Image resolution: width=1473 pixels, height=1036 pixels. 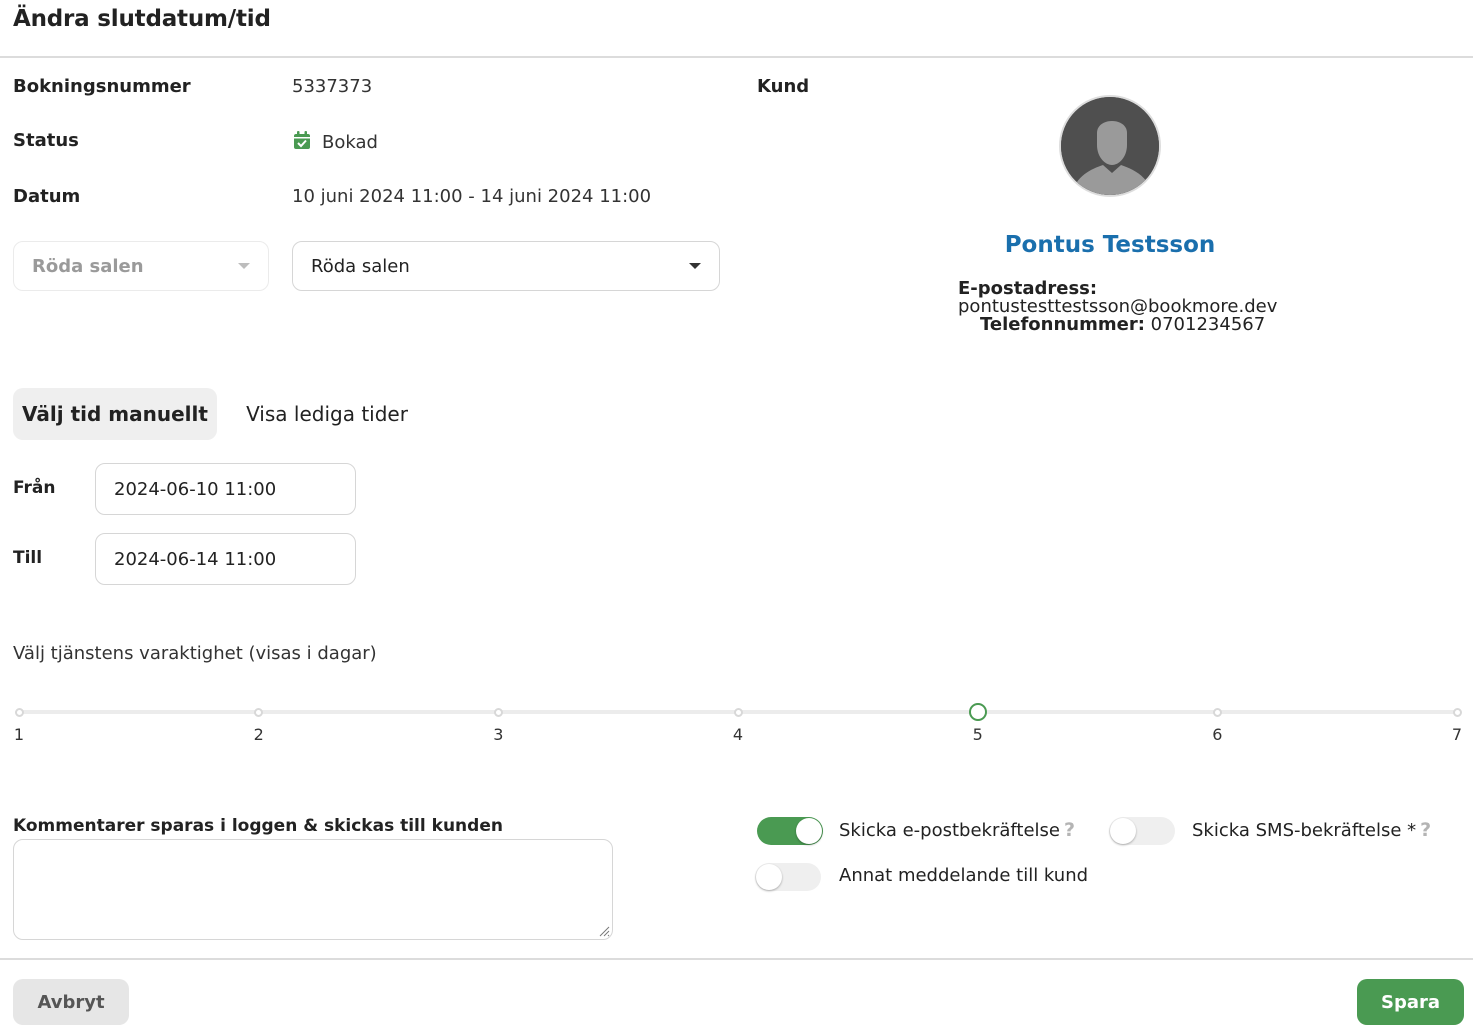 What do you see at coordinates (71, 1002) in the screenshot?
I see `cancel-button: Avbryt` at bounding box center [71, 1002].